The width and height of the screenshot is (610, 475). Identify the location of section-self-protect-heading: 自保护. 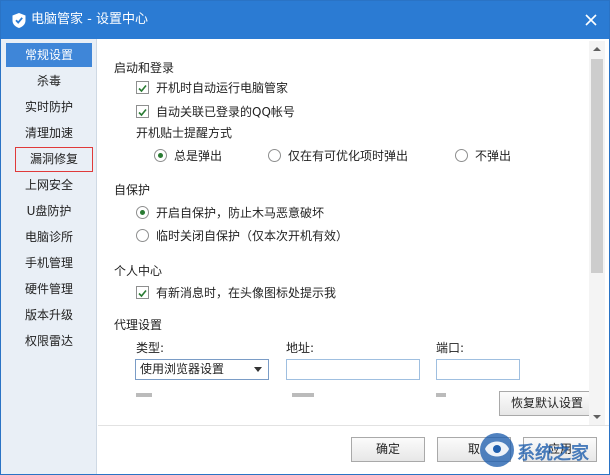
(132, 190).